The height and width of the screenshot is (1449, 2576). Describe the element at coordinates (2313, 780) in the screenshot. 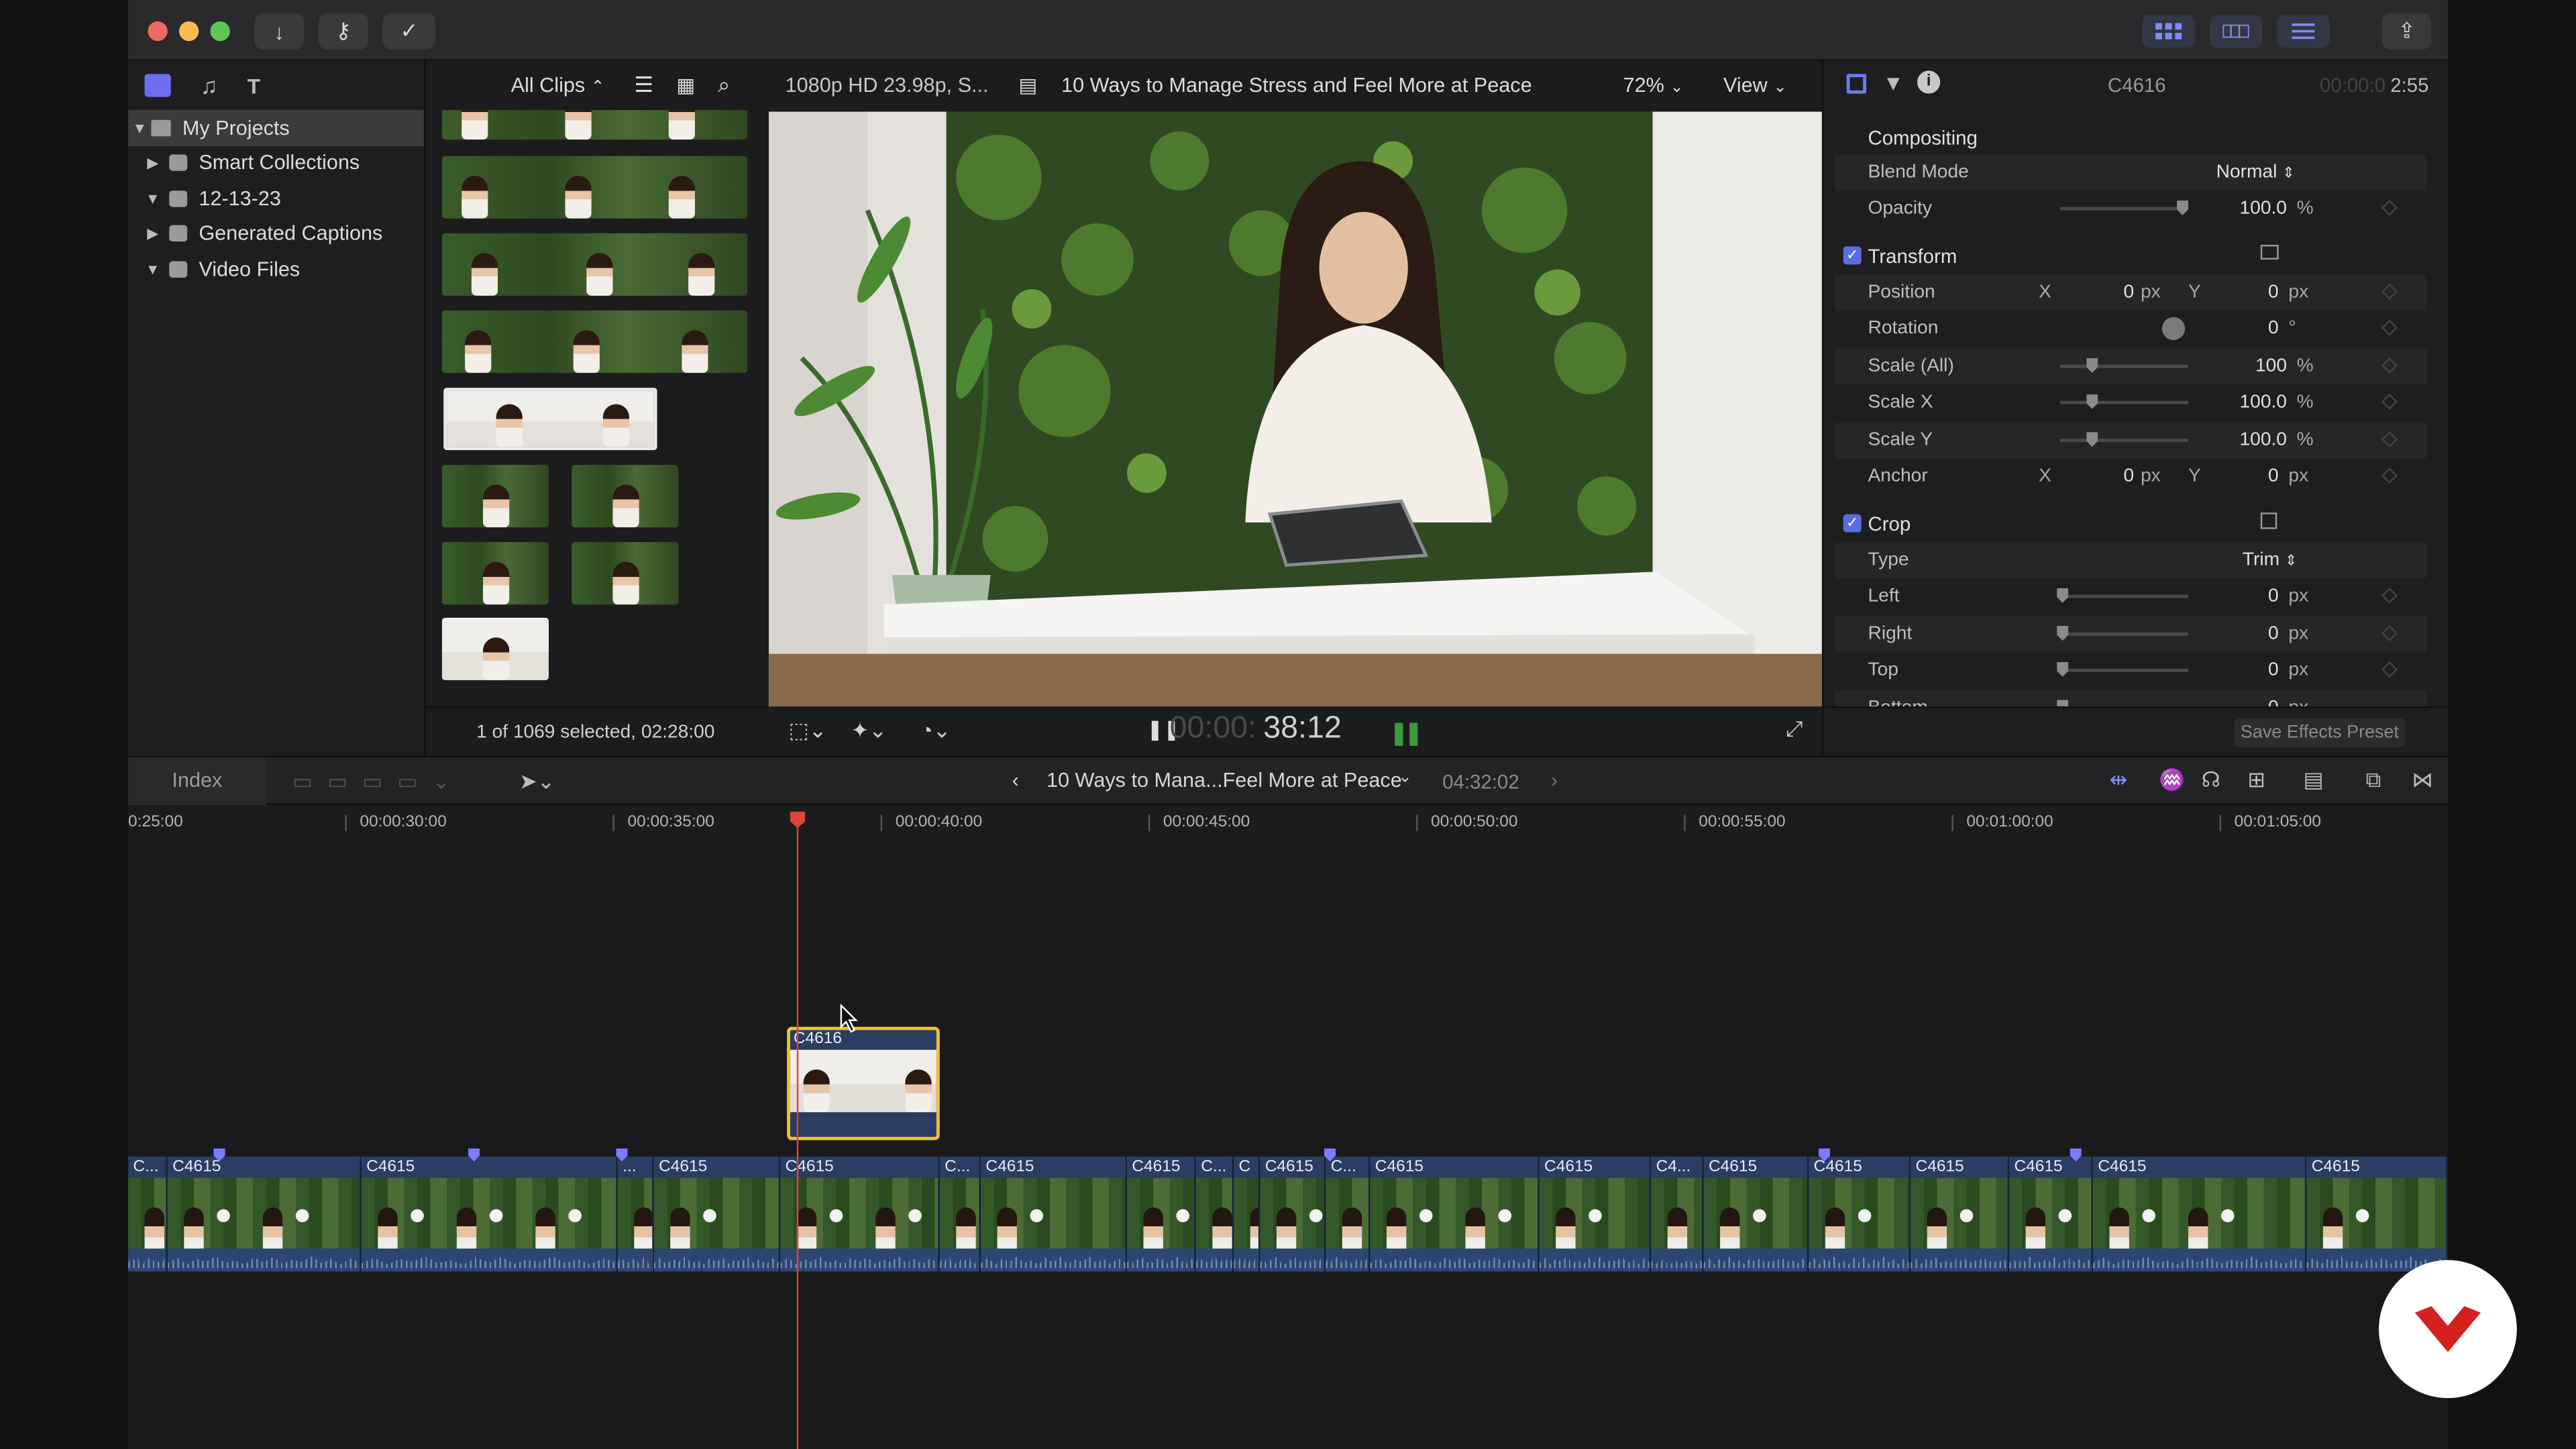

I see `clip-appearance-icon: ▤` at that location.